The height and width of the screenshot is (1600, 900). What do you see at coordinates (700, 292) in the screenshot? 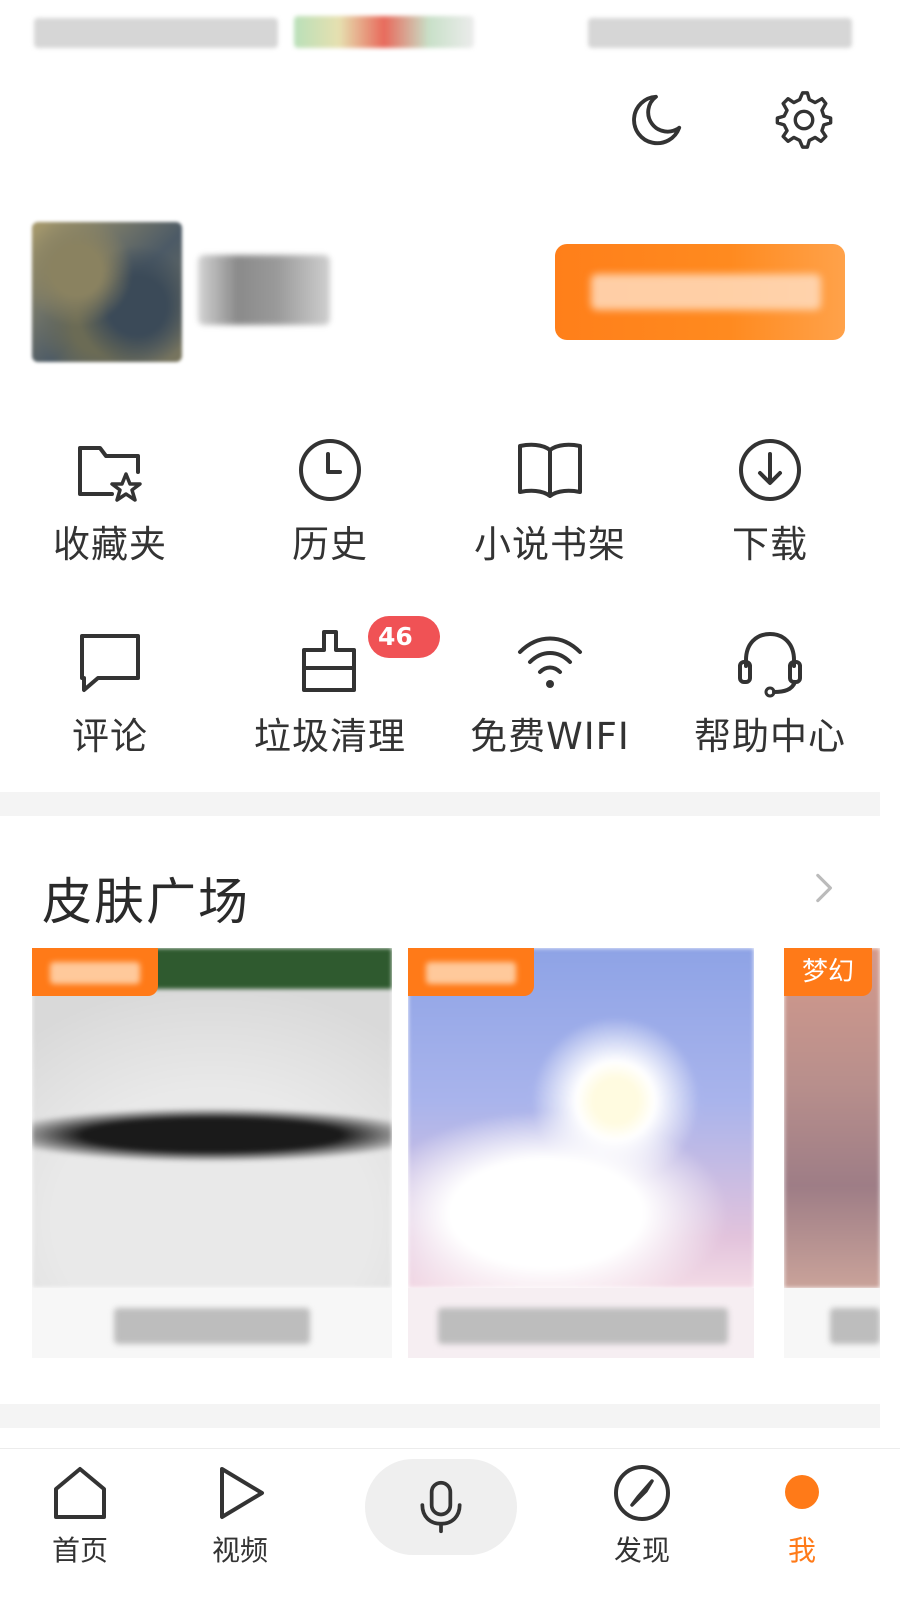
I see `vip-button` at bounding box center [700, 292].